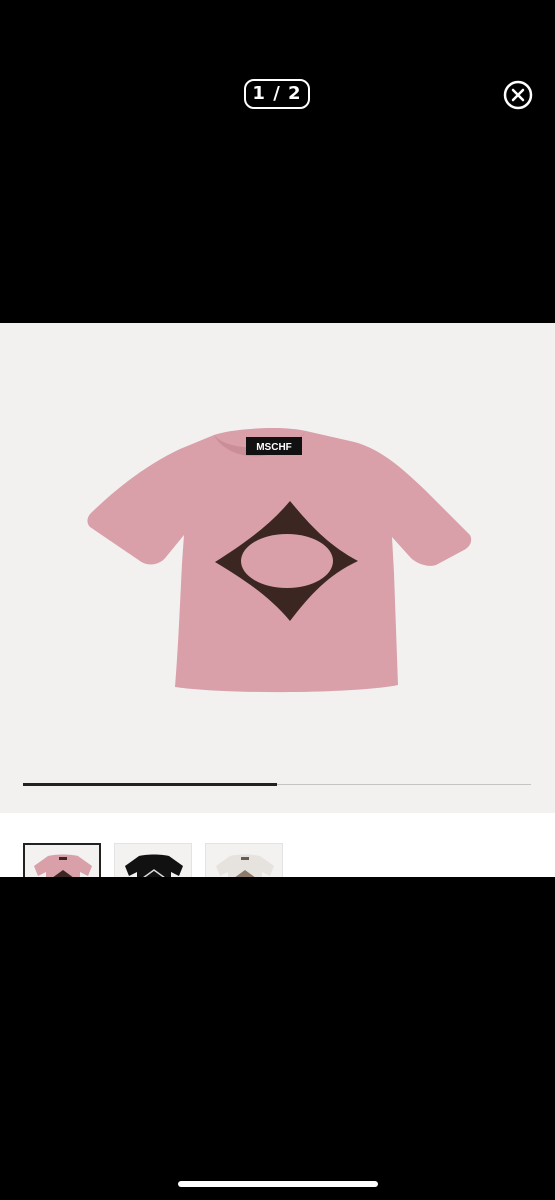  Describe the element at coordinates (287, 561) in the screenshot. I see `diamond-graphic-oval-cutout` at that location.